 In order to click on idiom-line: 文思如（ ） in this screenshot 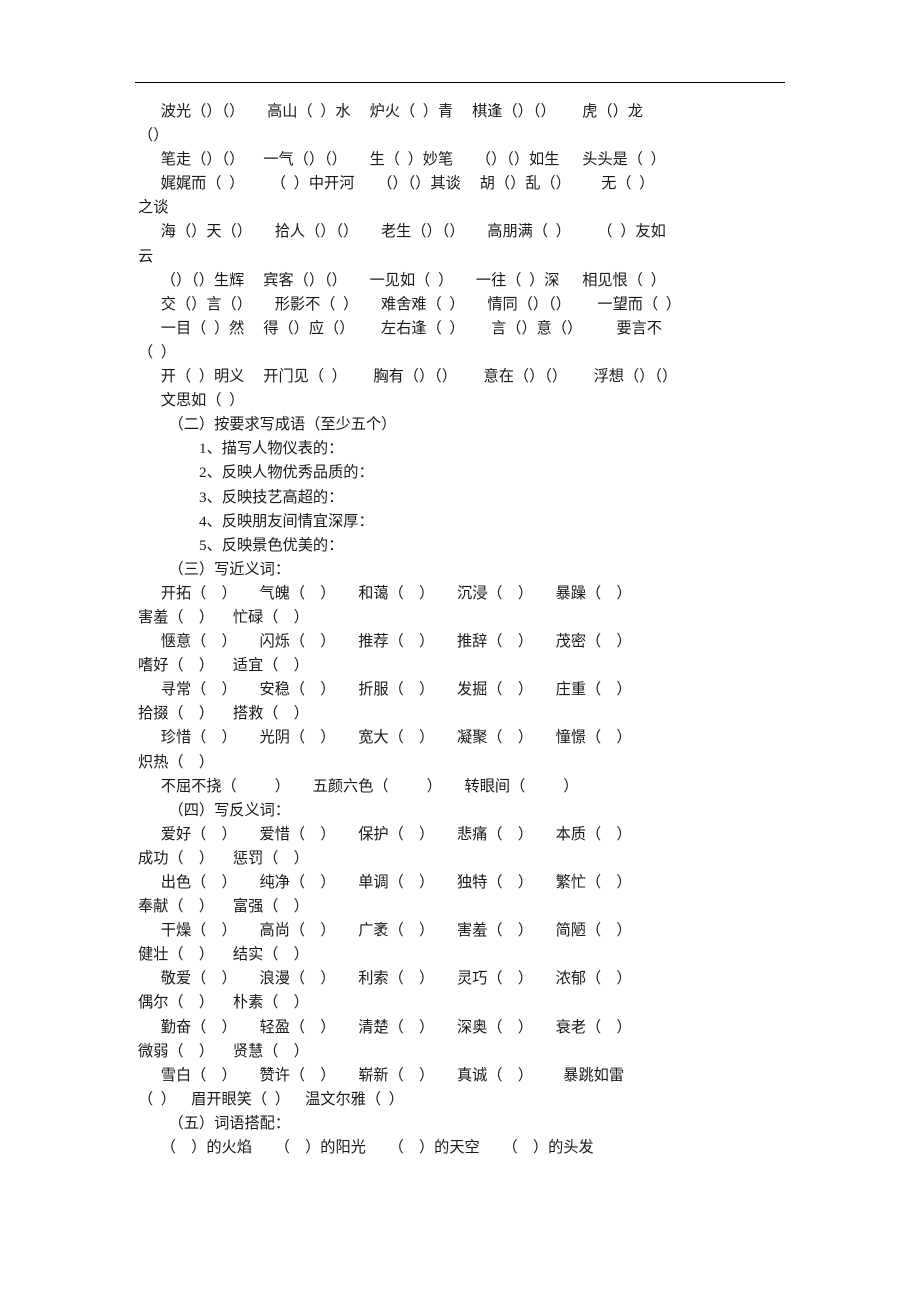, I will do `click(191, 401)`.